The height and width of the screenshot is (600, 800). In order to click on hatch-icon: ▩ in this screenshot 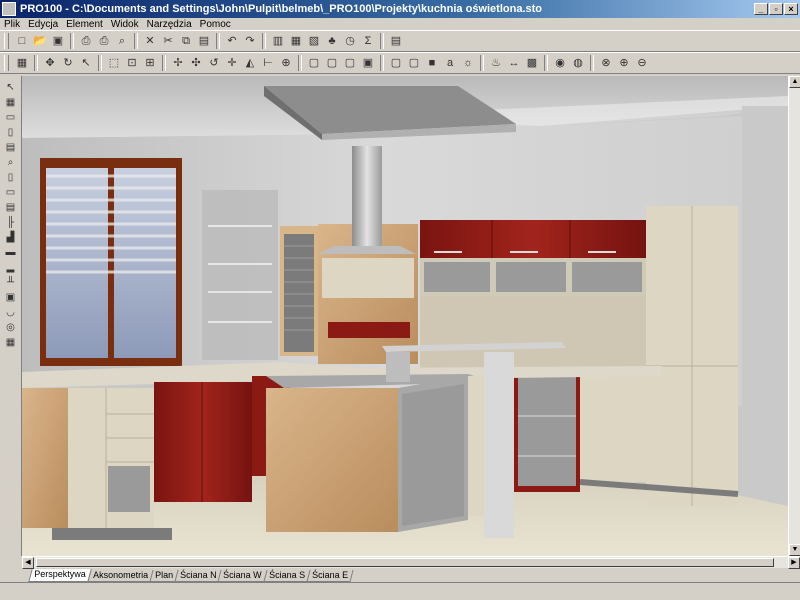, I will do `click(532, 63)`.